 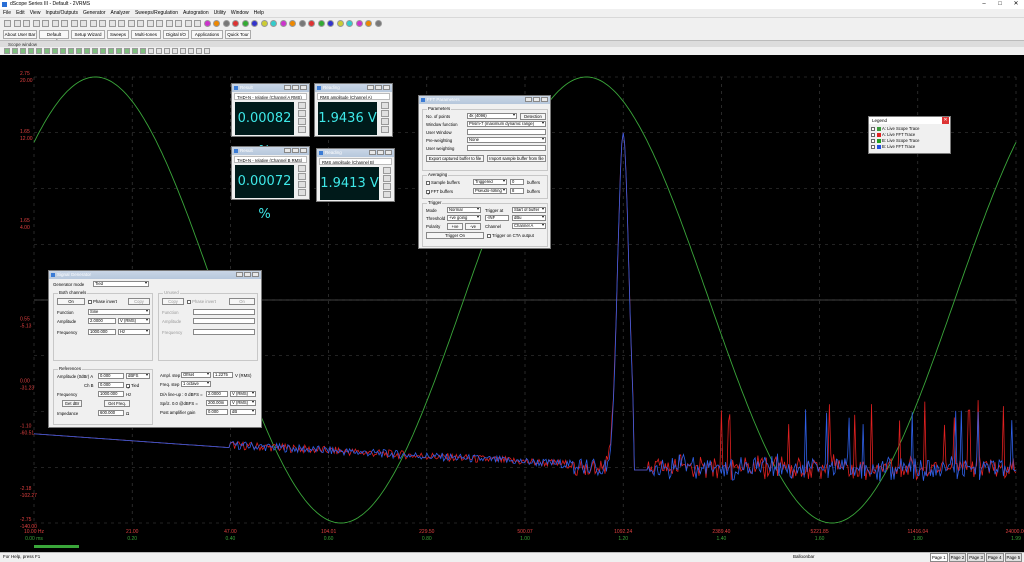 What do you see at coordinates (111, 376) in the screenshot?
I see `amplitude-ref-input: 0.000` at bounding box center [111, 376].